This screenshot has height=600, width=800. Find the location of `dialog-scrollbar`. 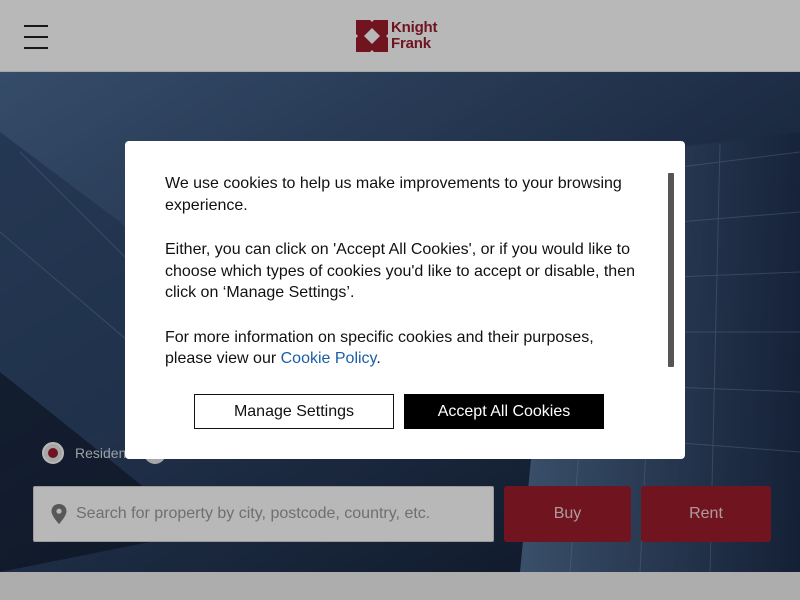

dialog-scrollbar is located at coordinates (671, 270).